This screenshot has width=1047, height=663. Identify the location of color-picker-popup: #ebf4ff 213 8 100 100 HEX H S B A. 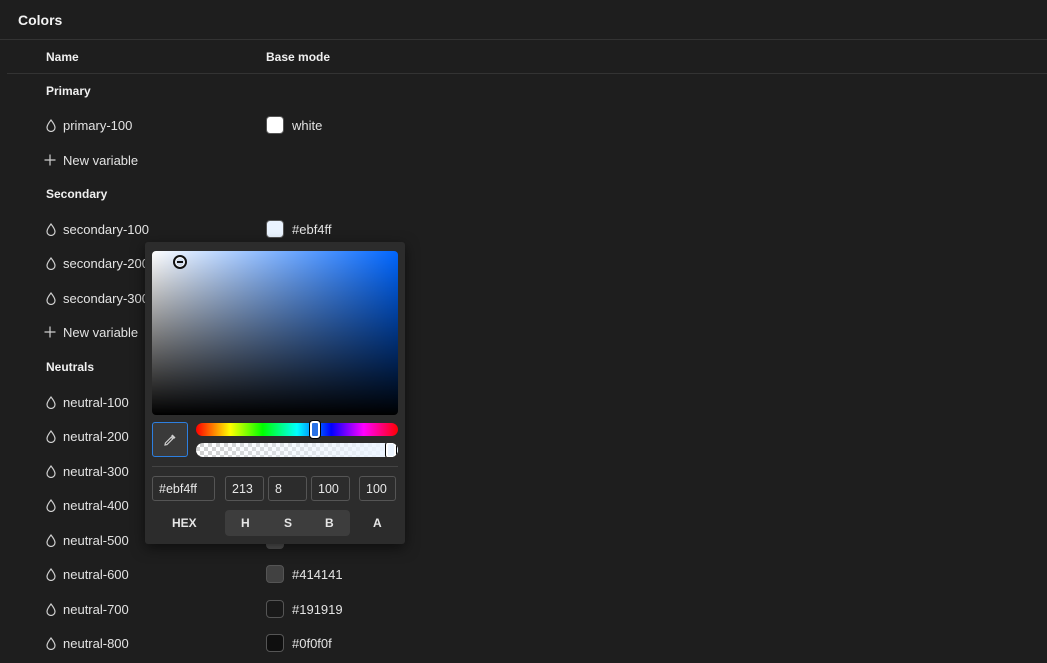
(275, 393).